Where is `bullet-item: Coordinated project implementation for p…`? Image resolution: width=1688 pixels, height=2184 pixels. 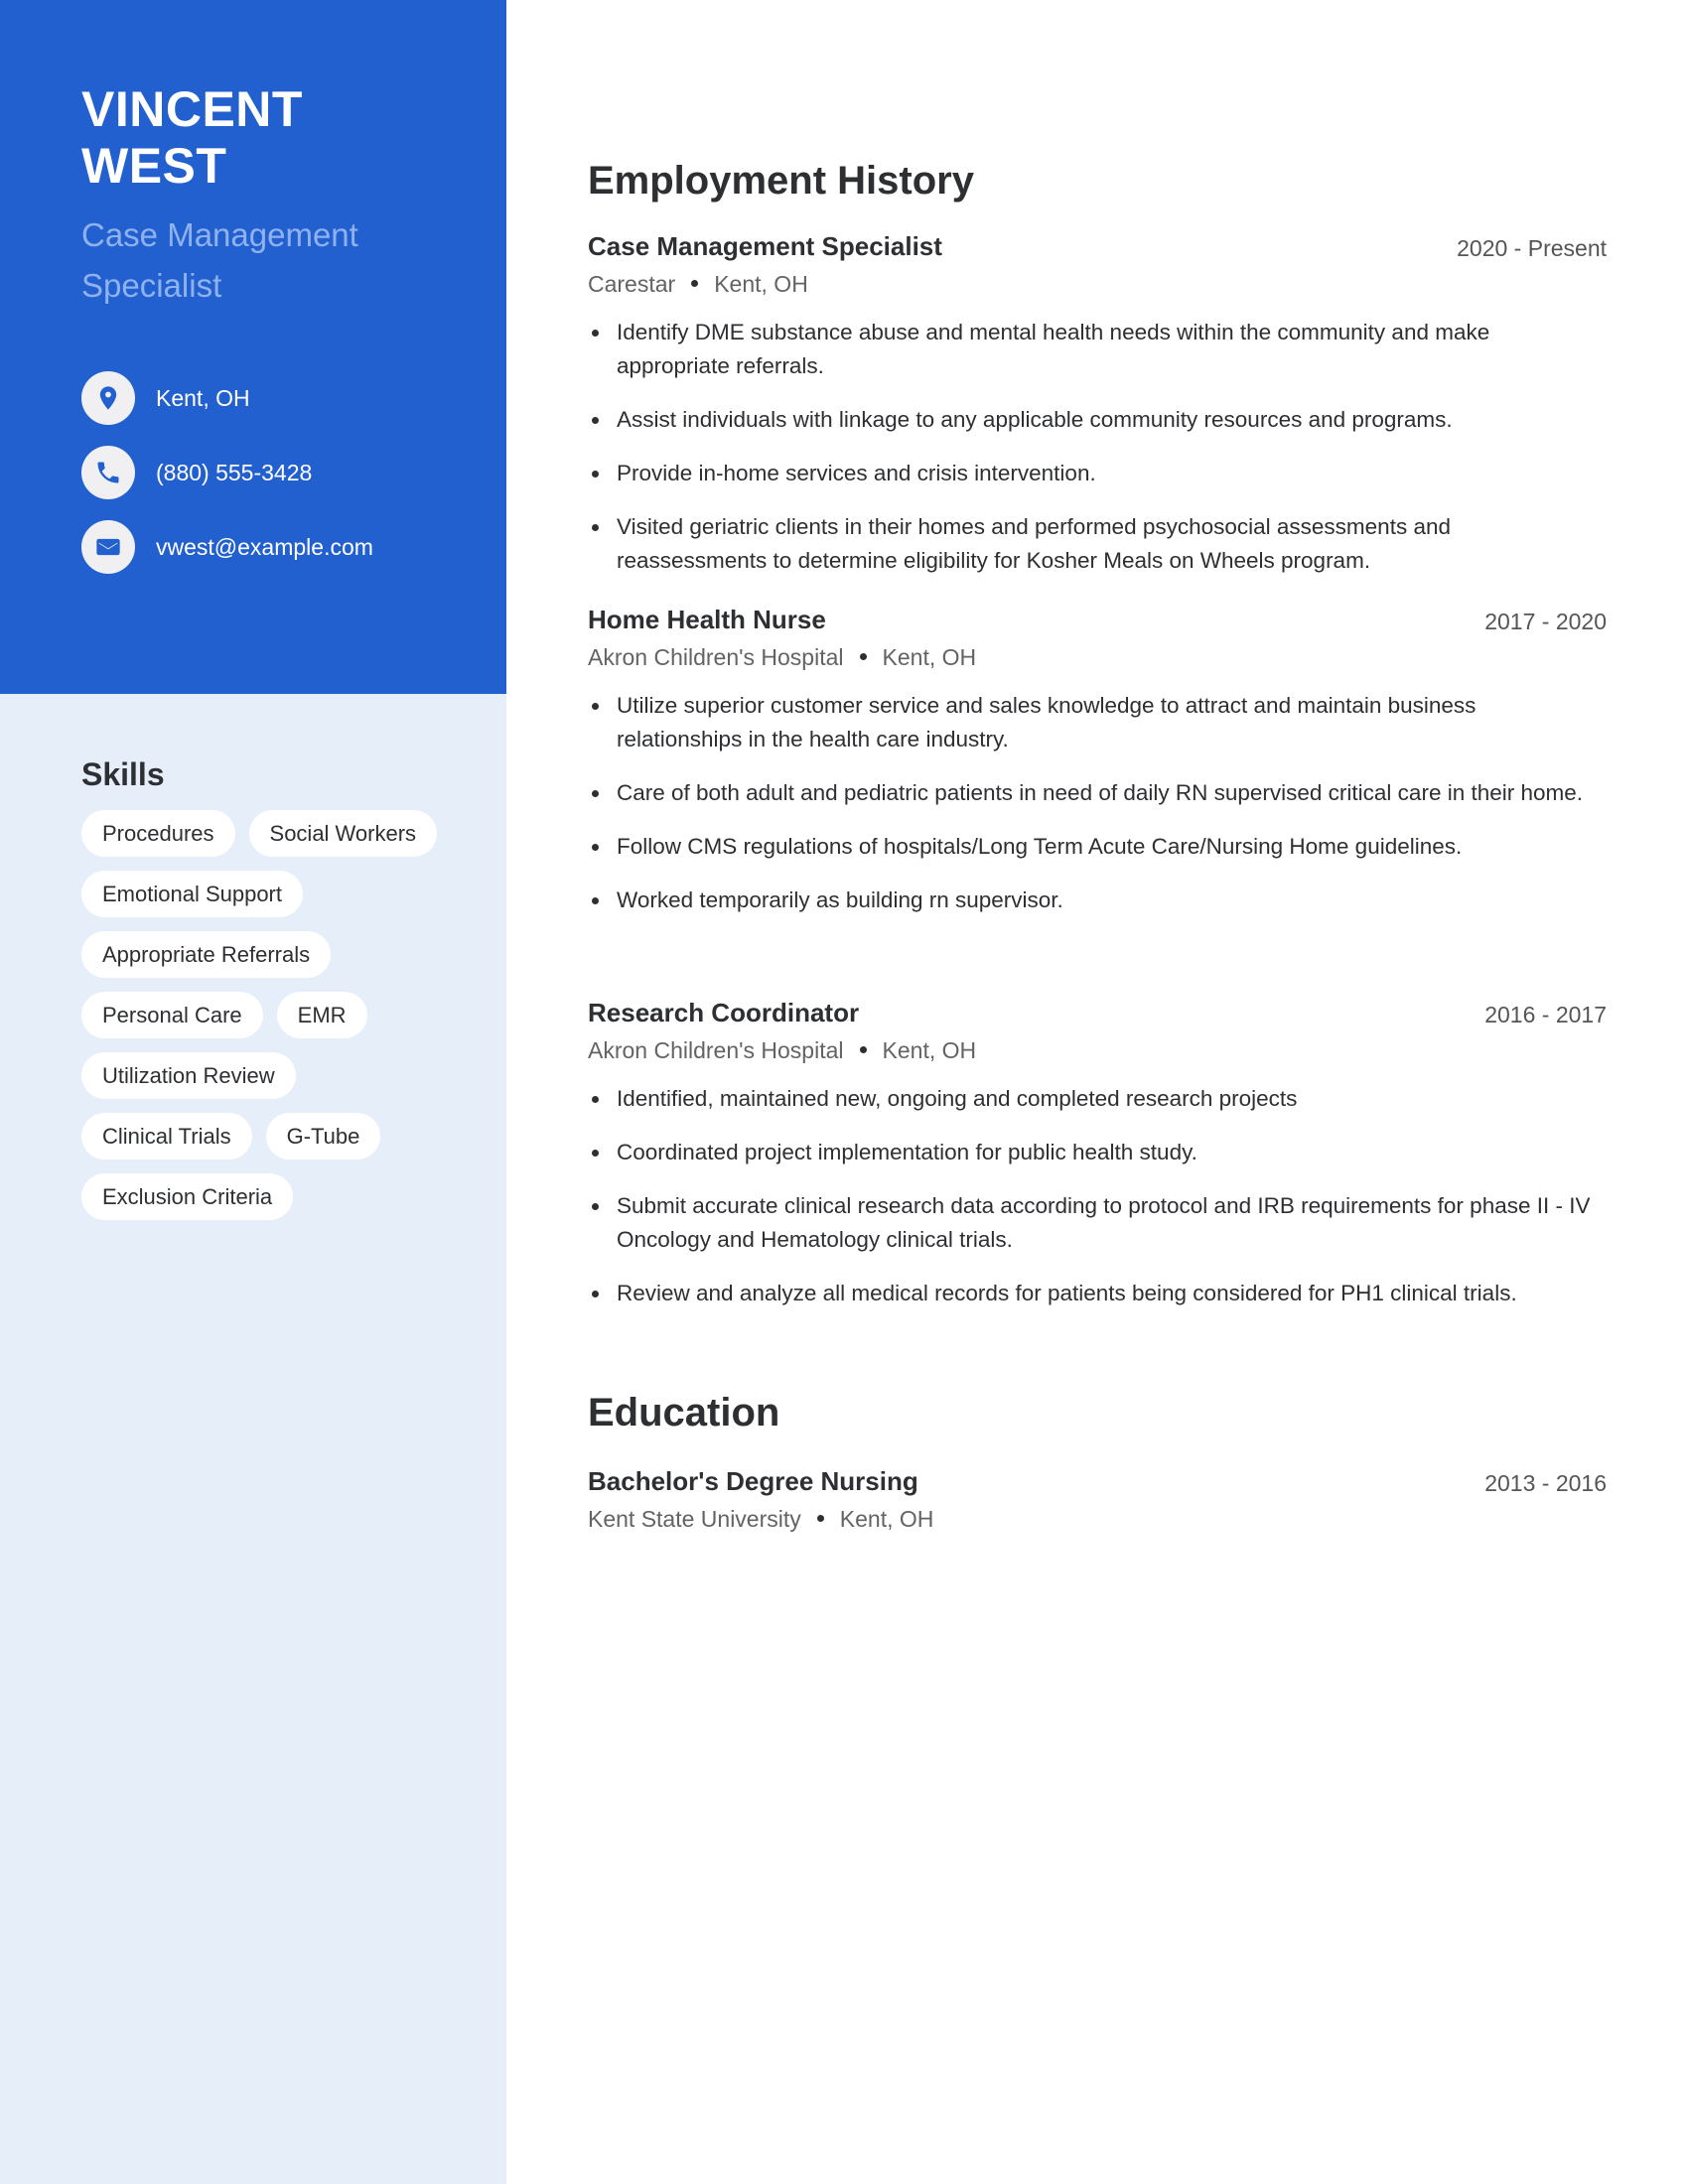 bullet-item: Coordinated project implementation for p… is located at coordinates (1097, 1152).